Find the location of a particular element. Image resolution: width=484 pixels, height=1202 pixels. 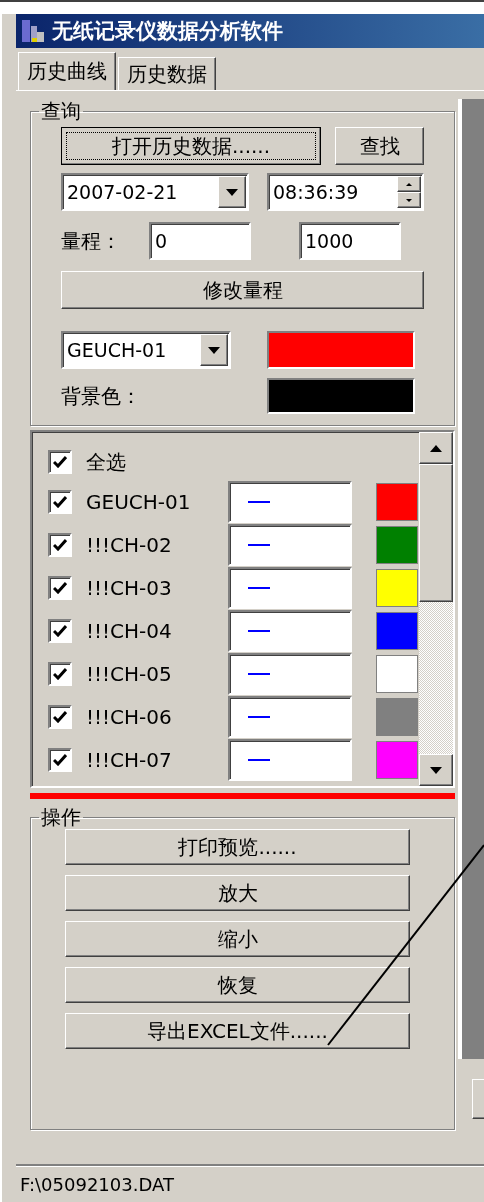

tab: 历史数据 is located at coordinates (167, 73).